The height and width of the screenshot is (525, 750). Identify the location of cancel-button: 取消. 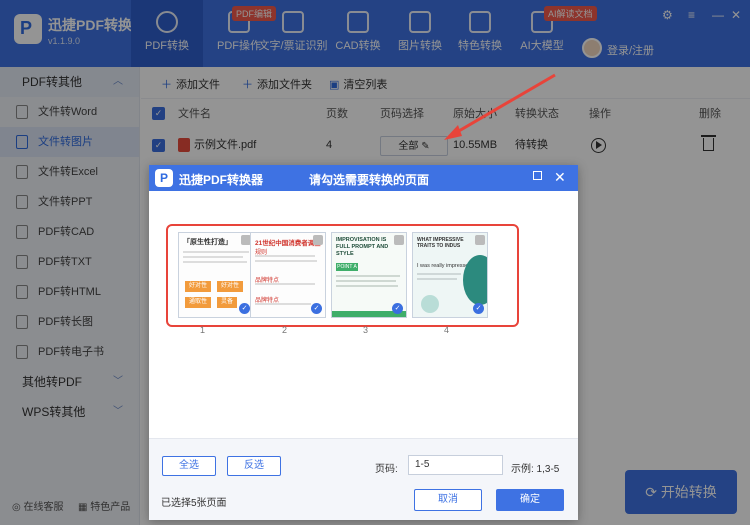
(448, 500).